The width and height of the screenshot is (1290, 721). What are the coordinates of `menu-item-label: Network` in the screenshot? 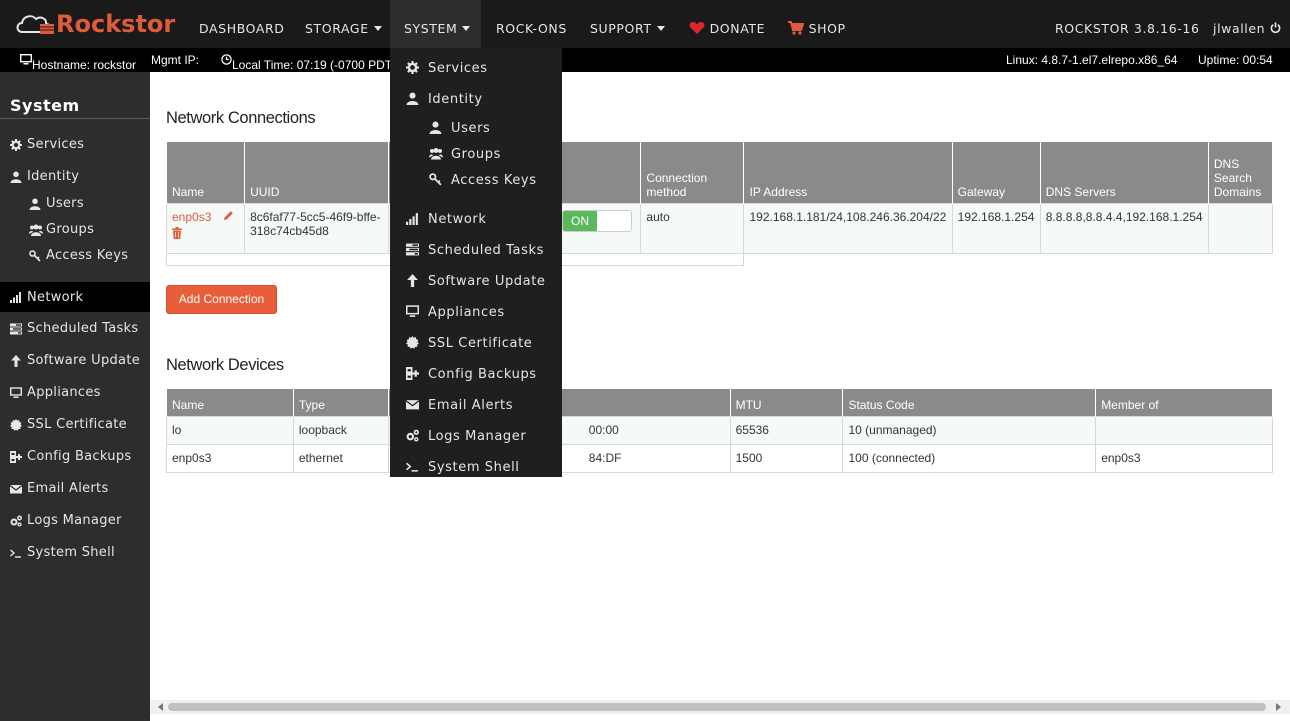 It's located at (457, 219).